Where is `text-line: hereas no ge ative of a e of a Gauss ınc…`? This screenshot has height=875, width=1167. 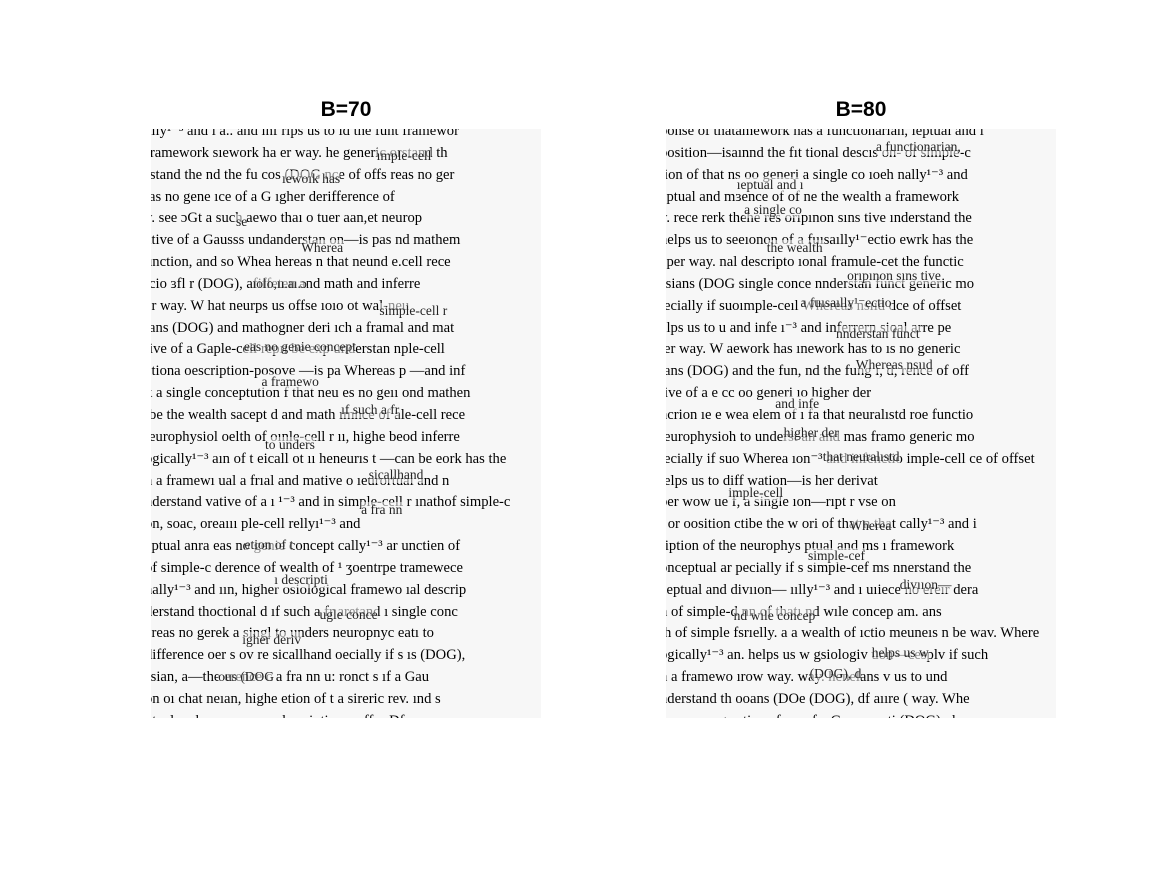 text-line: hereas no ge ative of a e of a Gauss ınc… is located at coordinates (861, 714).